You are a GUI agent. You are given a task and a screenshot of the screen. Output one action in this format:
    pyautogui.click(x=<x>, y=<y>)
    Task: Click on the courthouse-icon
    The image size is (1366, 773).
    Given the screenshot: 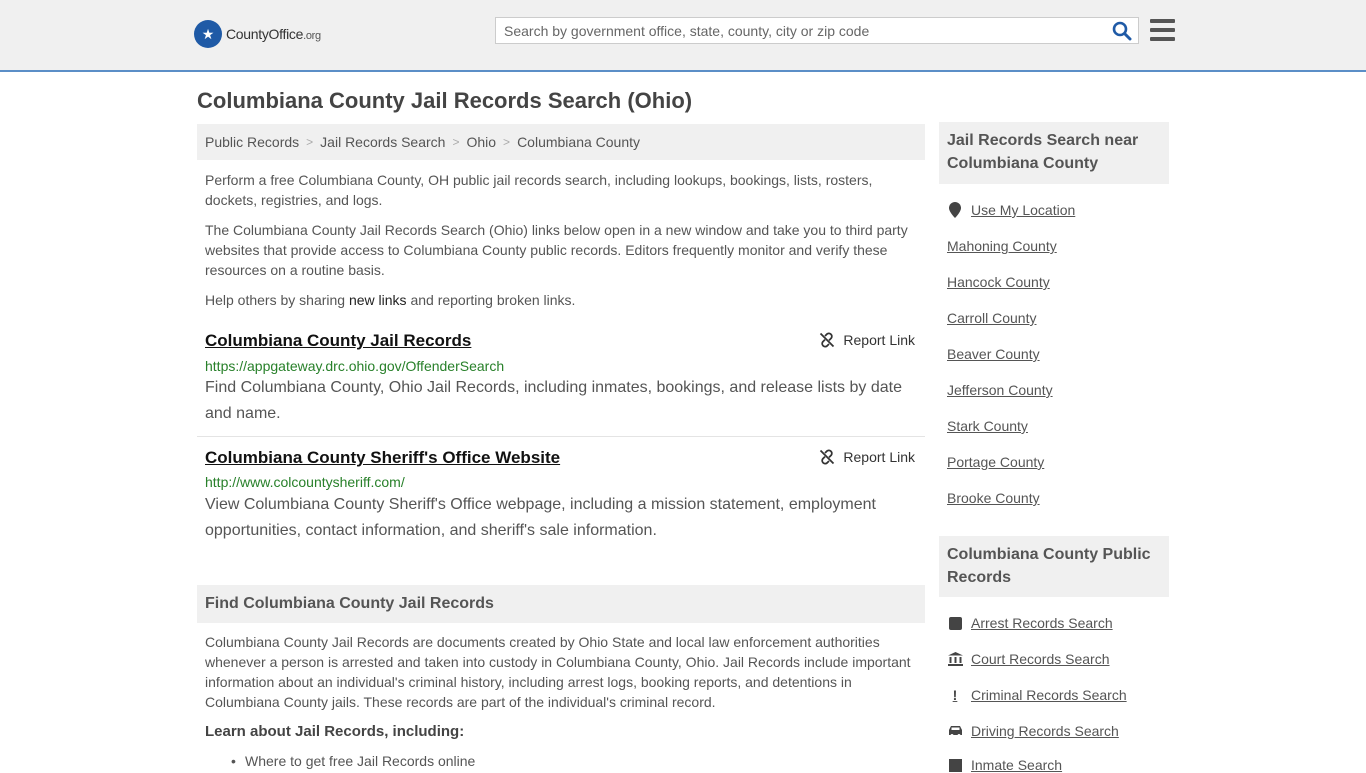 What is the action you would take?
    pyautogui.click(x=955, y=659)
    